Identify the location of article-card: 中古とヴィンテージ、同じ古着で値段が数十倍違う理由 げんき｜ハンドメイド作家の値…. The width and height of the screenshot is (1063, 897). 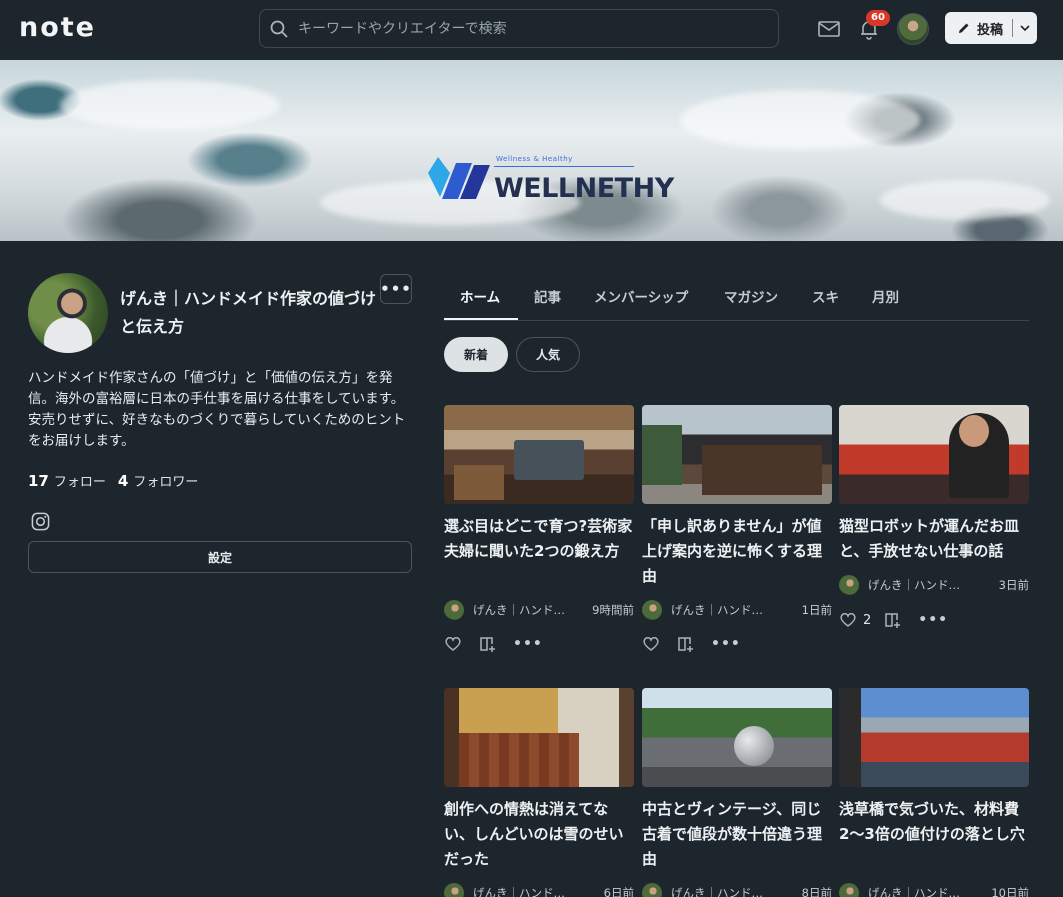
(737, 792).